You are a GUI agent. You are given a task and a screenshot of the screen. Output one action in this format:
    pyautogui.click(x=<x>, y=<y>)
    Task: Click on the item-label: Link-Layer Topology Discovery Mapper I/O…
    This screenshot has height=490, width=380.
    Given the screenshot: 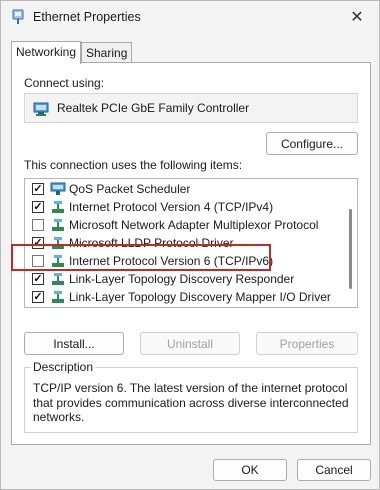 What is the action you would take?
    pyautogui.click(x=200, y=297)
    